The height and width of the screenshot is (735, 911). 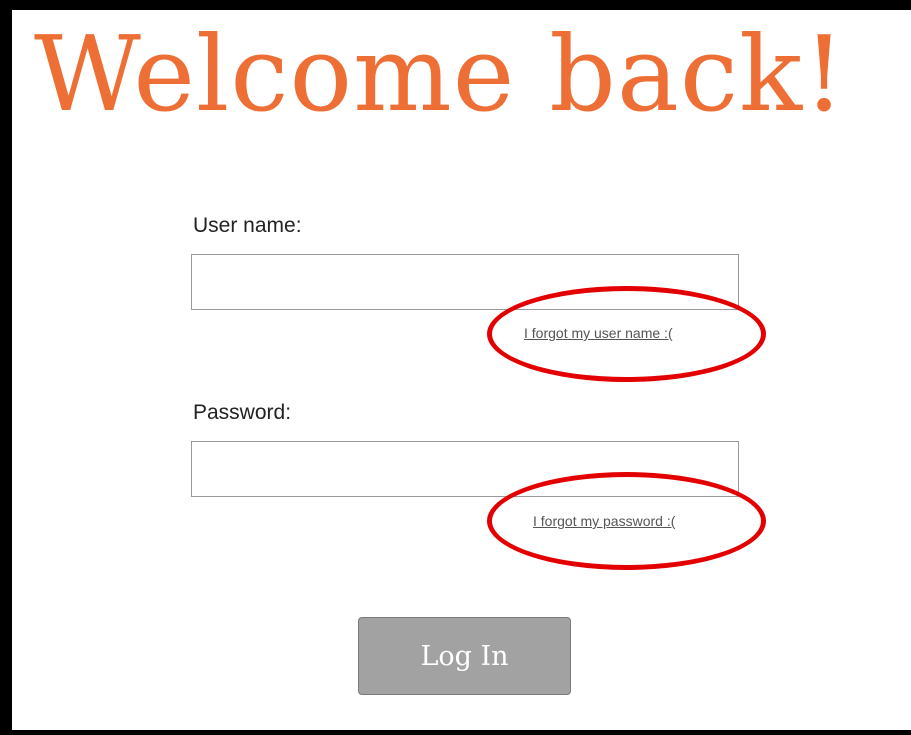 I want to click on forgot-username-link: I forgot my user name :(, so click(x=598, y=333).